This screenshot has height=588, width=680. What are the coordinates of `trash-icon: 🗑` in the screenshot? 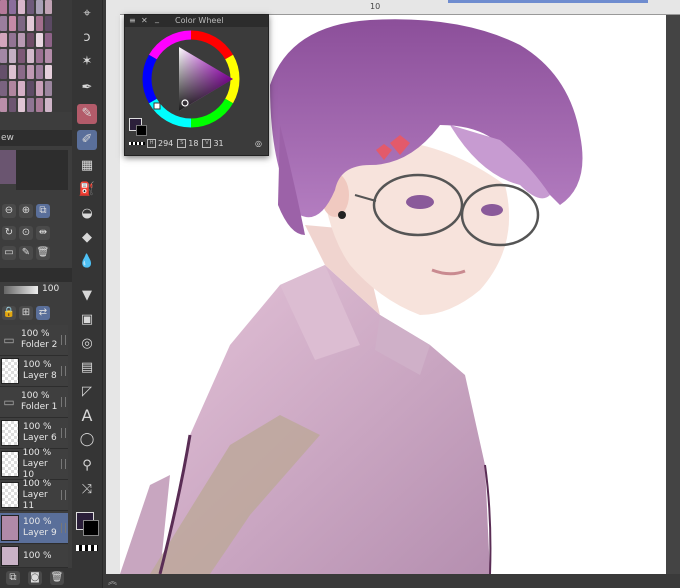 It's located at (43, 253).